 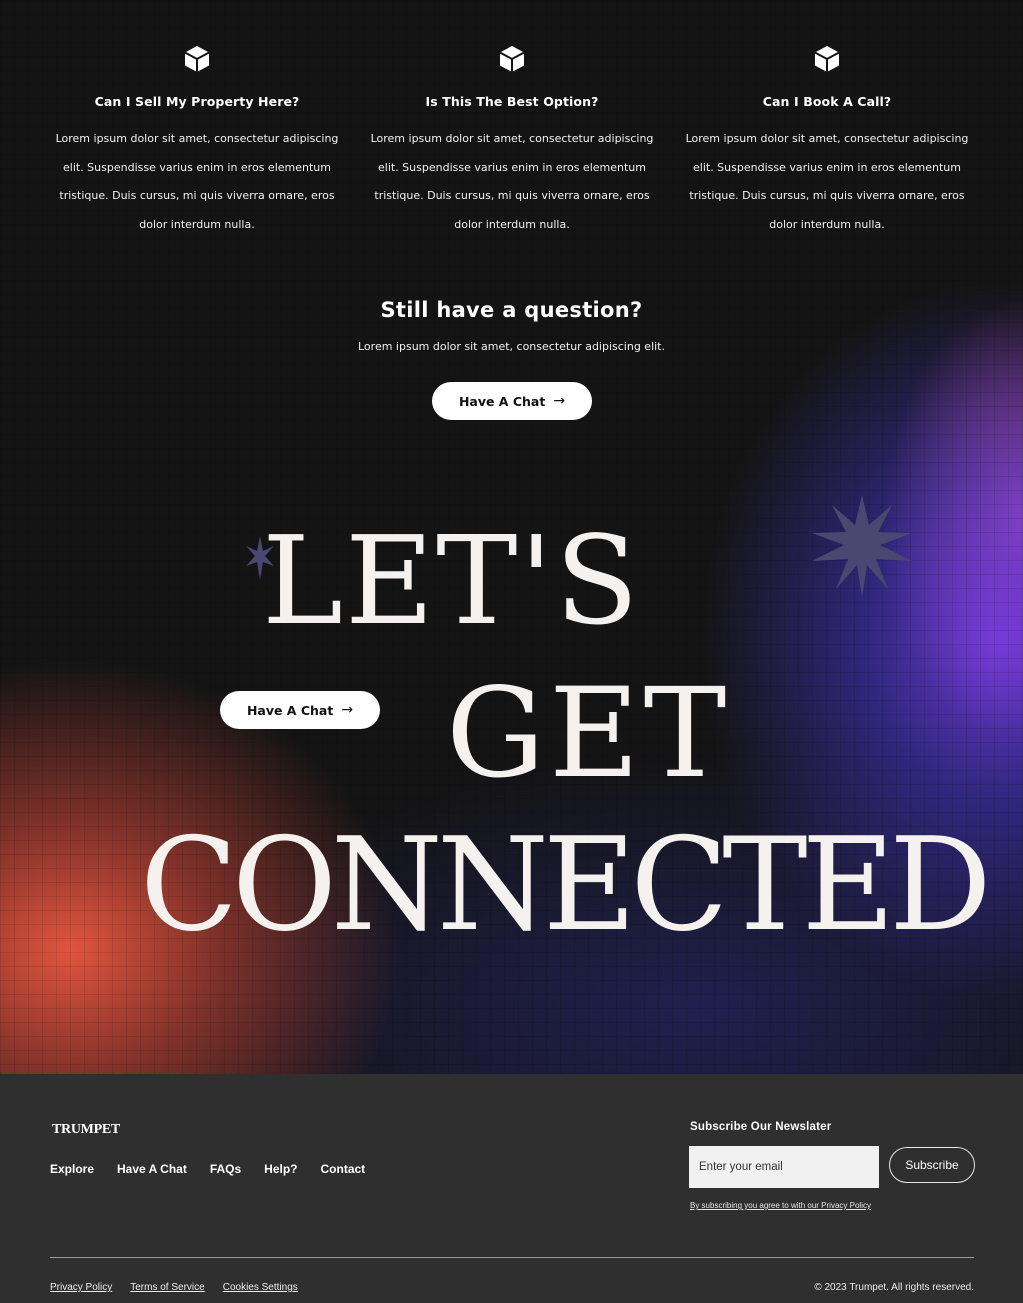 What do you see at coordinates (343, 1169) in the screenshot?
I see `footer-link-contact: Contact` at bounding box center [343, 1169].